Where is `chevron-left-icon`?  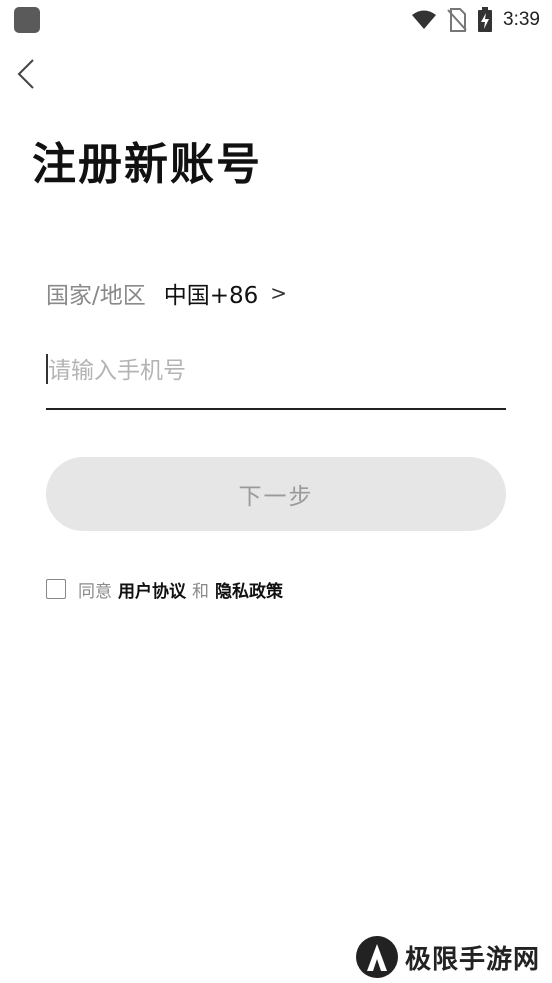 chevron-left-icon is located at coordinates (25, 74).